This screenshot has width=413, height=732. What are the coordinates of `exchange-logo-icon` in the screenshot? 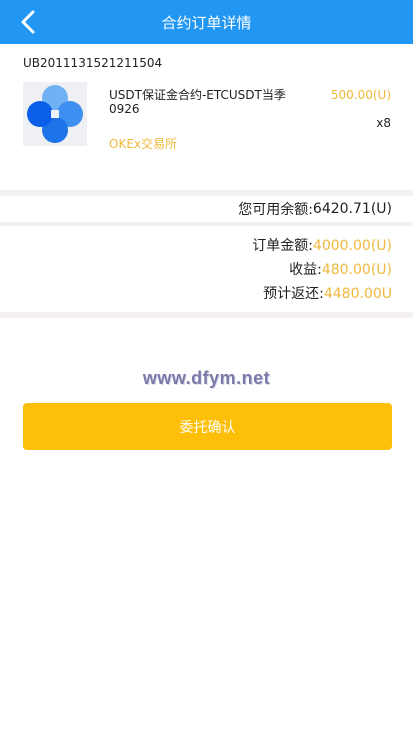 It's located at (55, 114).